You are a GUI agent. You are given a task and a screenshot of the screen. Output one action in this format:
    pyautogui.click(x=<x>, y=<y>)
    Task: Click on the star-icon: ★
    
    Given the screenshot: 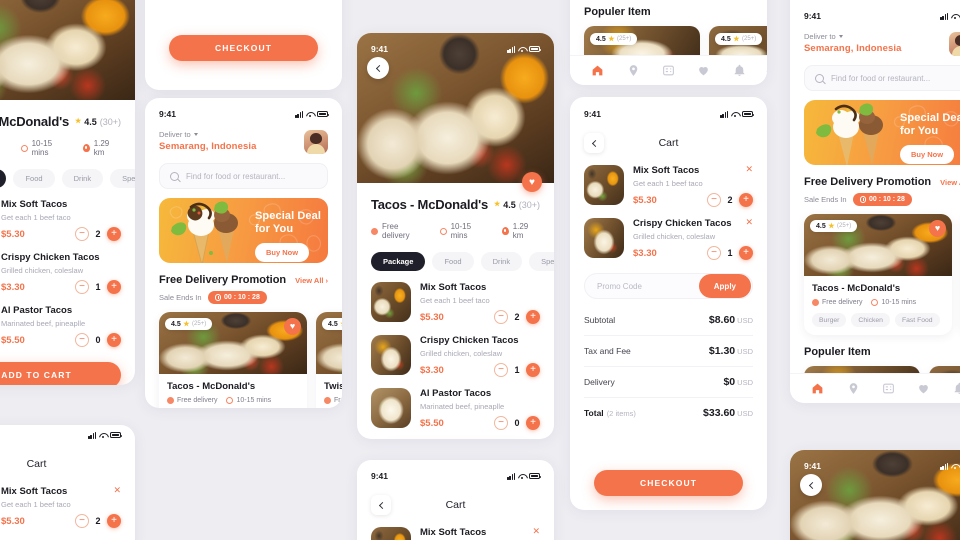 What is the action you would take?
    pyautogui.click(x=186, y=324)
    